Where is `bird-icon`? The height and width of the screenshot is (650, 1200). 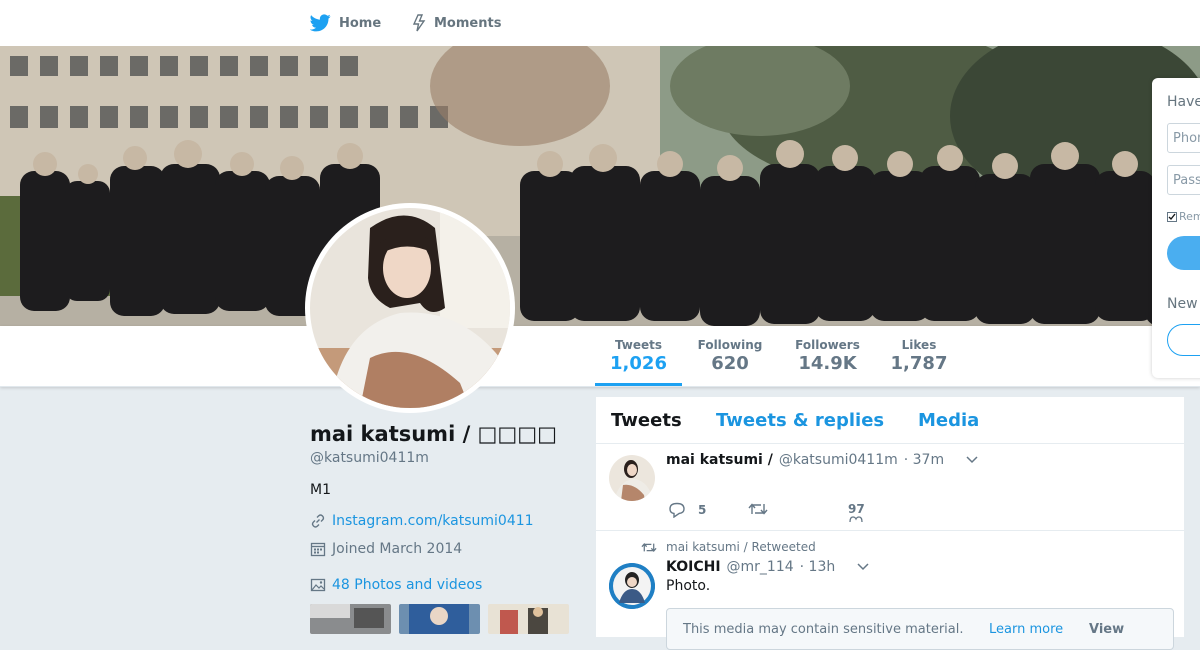 bird-icon is located at coordinates (320, 23).